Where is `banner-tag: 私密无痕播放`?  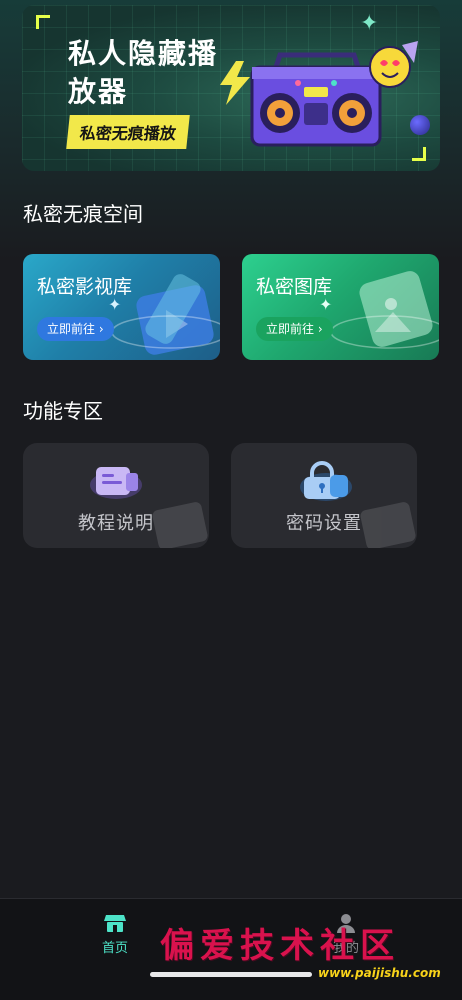 banner-tag: 私密无痕播放 is located at coordinates (128, 132).